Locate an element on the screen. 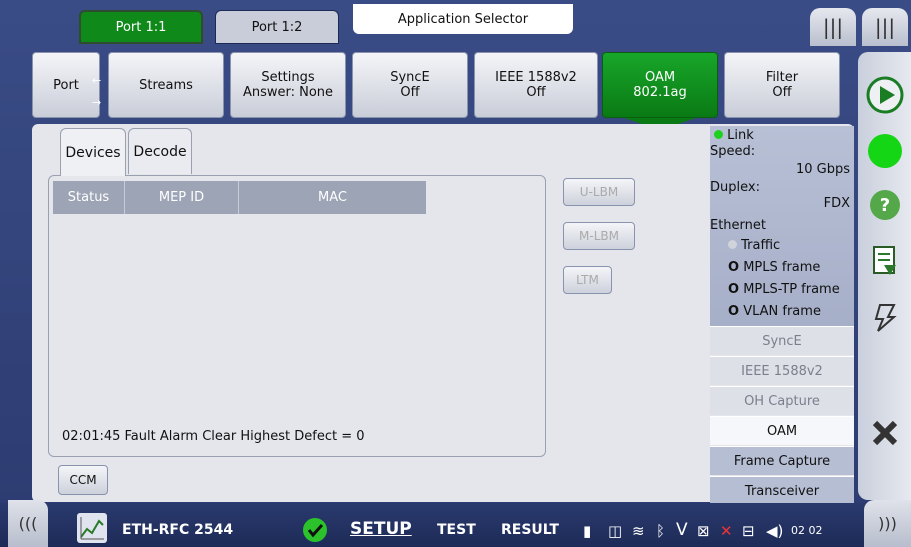 Image resolution: width=911 pixels, height=547 pixels. col-mep-id: MEP ID is located at coordinates (182, 197).